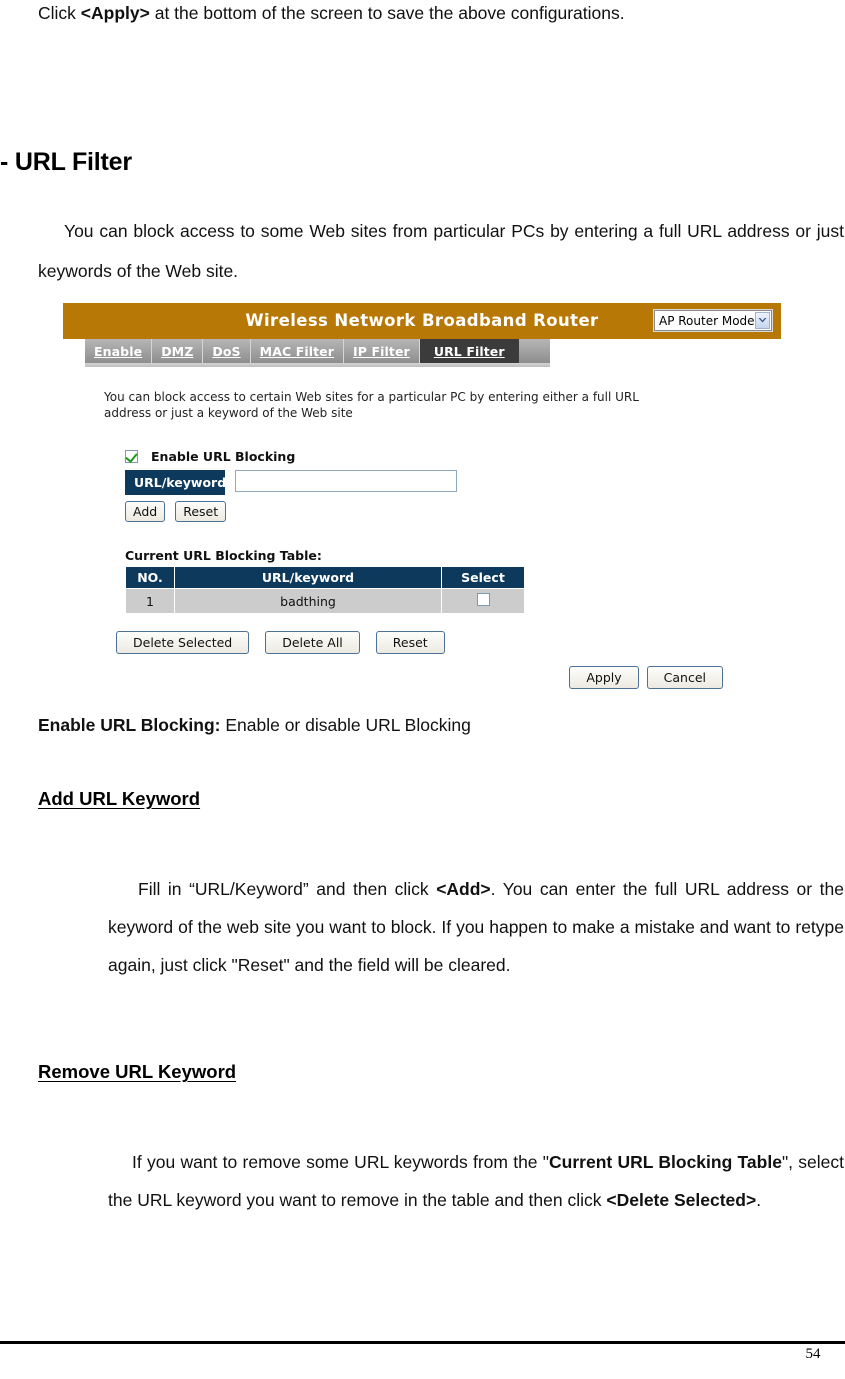 The image size is (845, 1379). I want to click on cell-select, so click(483, 601).